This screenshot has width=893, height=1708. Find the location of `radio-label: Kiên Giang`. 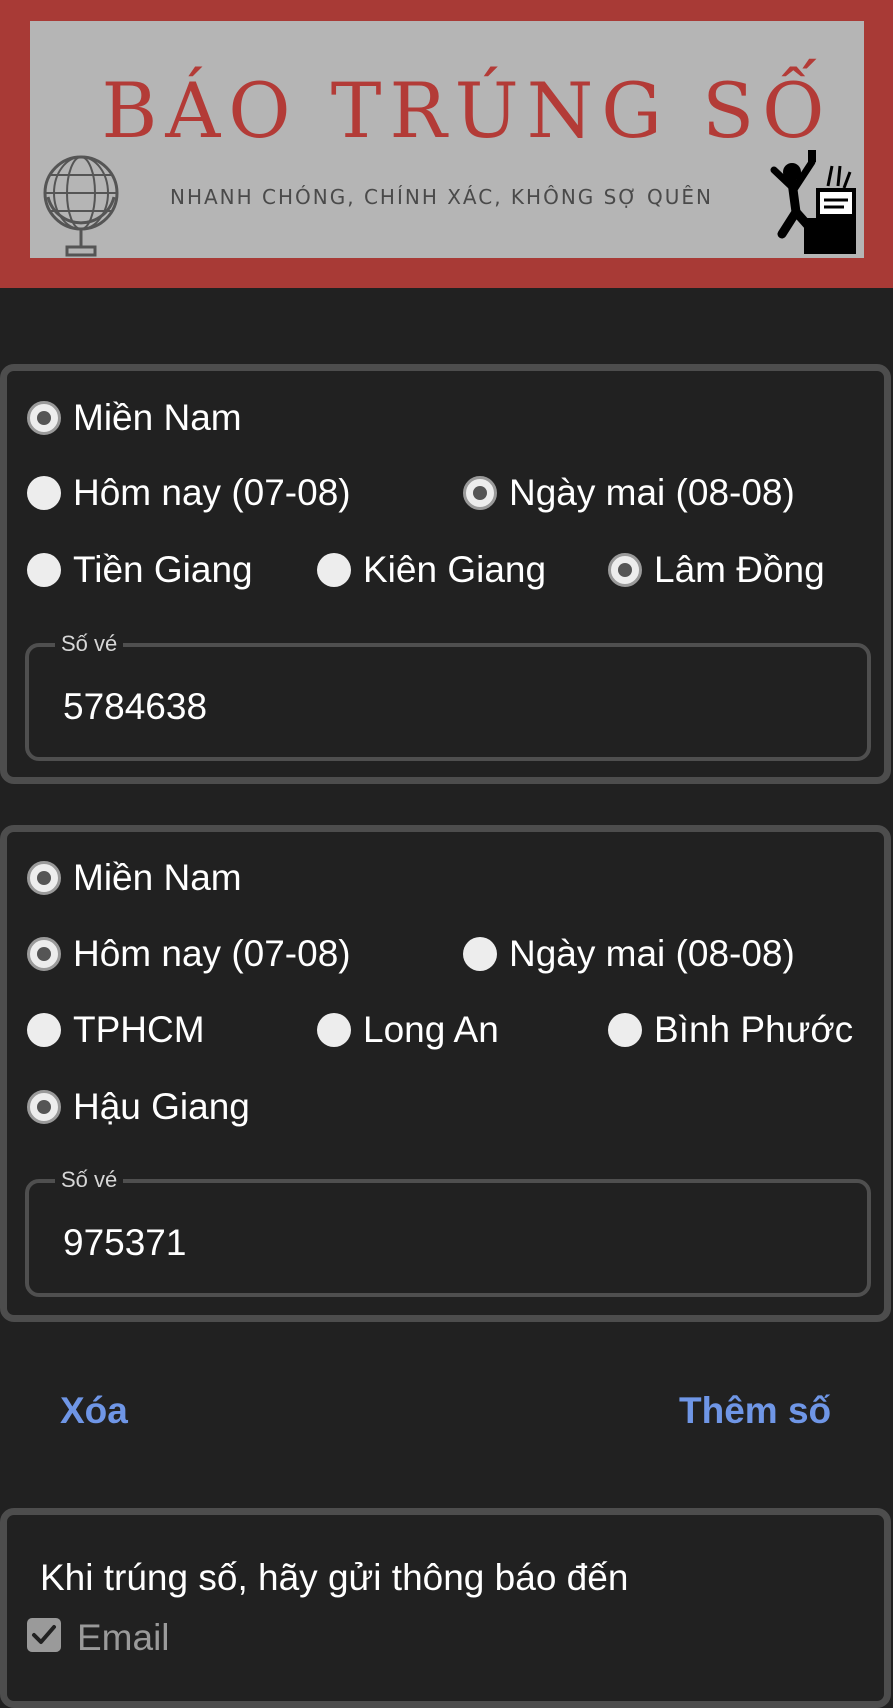

radio-label: Kiên Giang is located at coordinates (455, 569).